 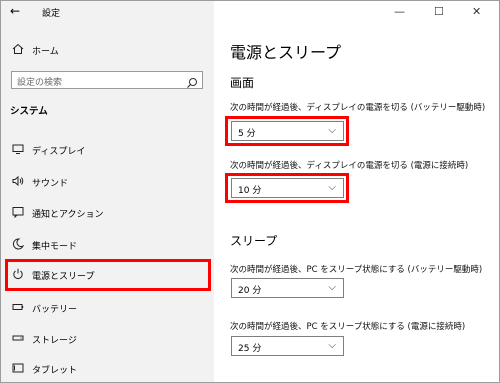 I want to click on dropdown-value: 25 分, so click(x=250, y=349).